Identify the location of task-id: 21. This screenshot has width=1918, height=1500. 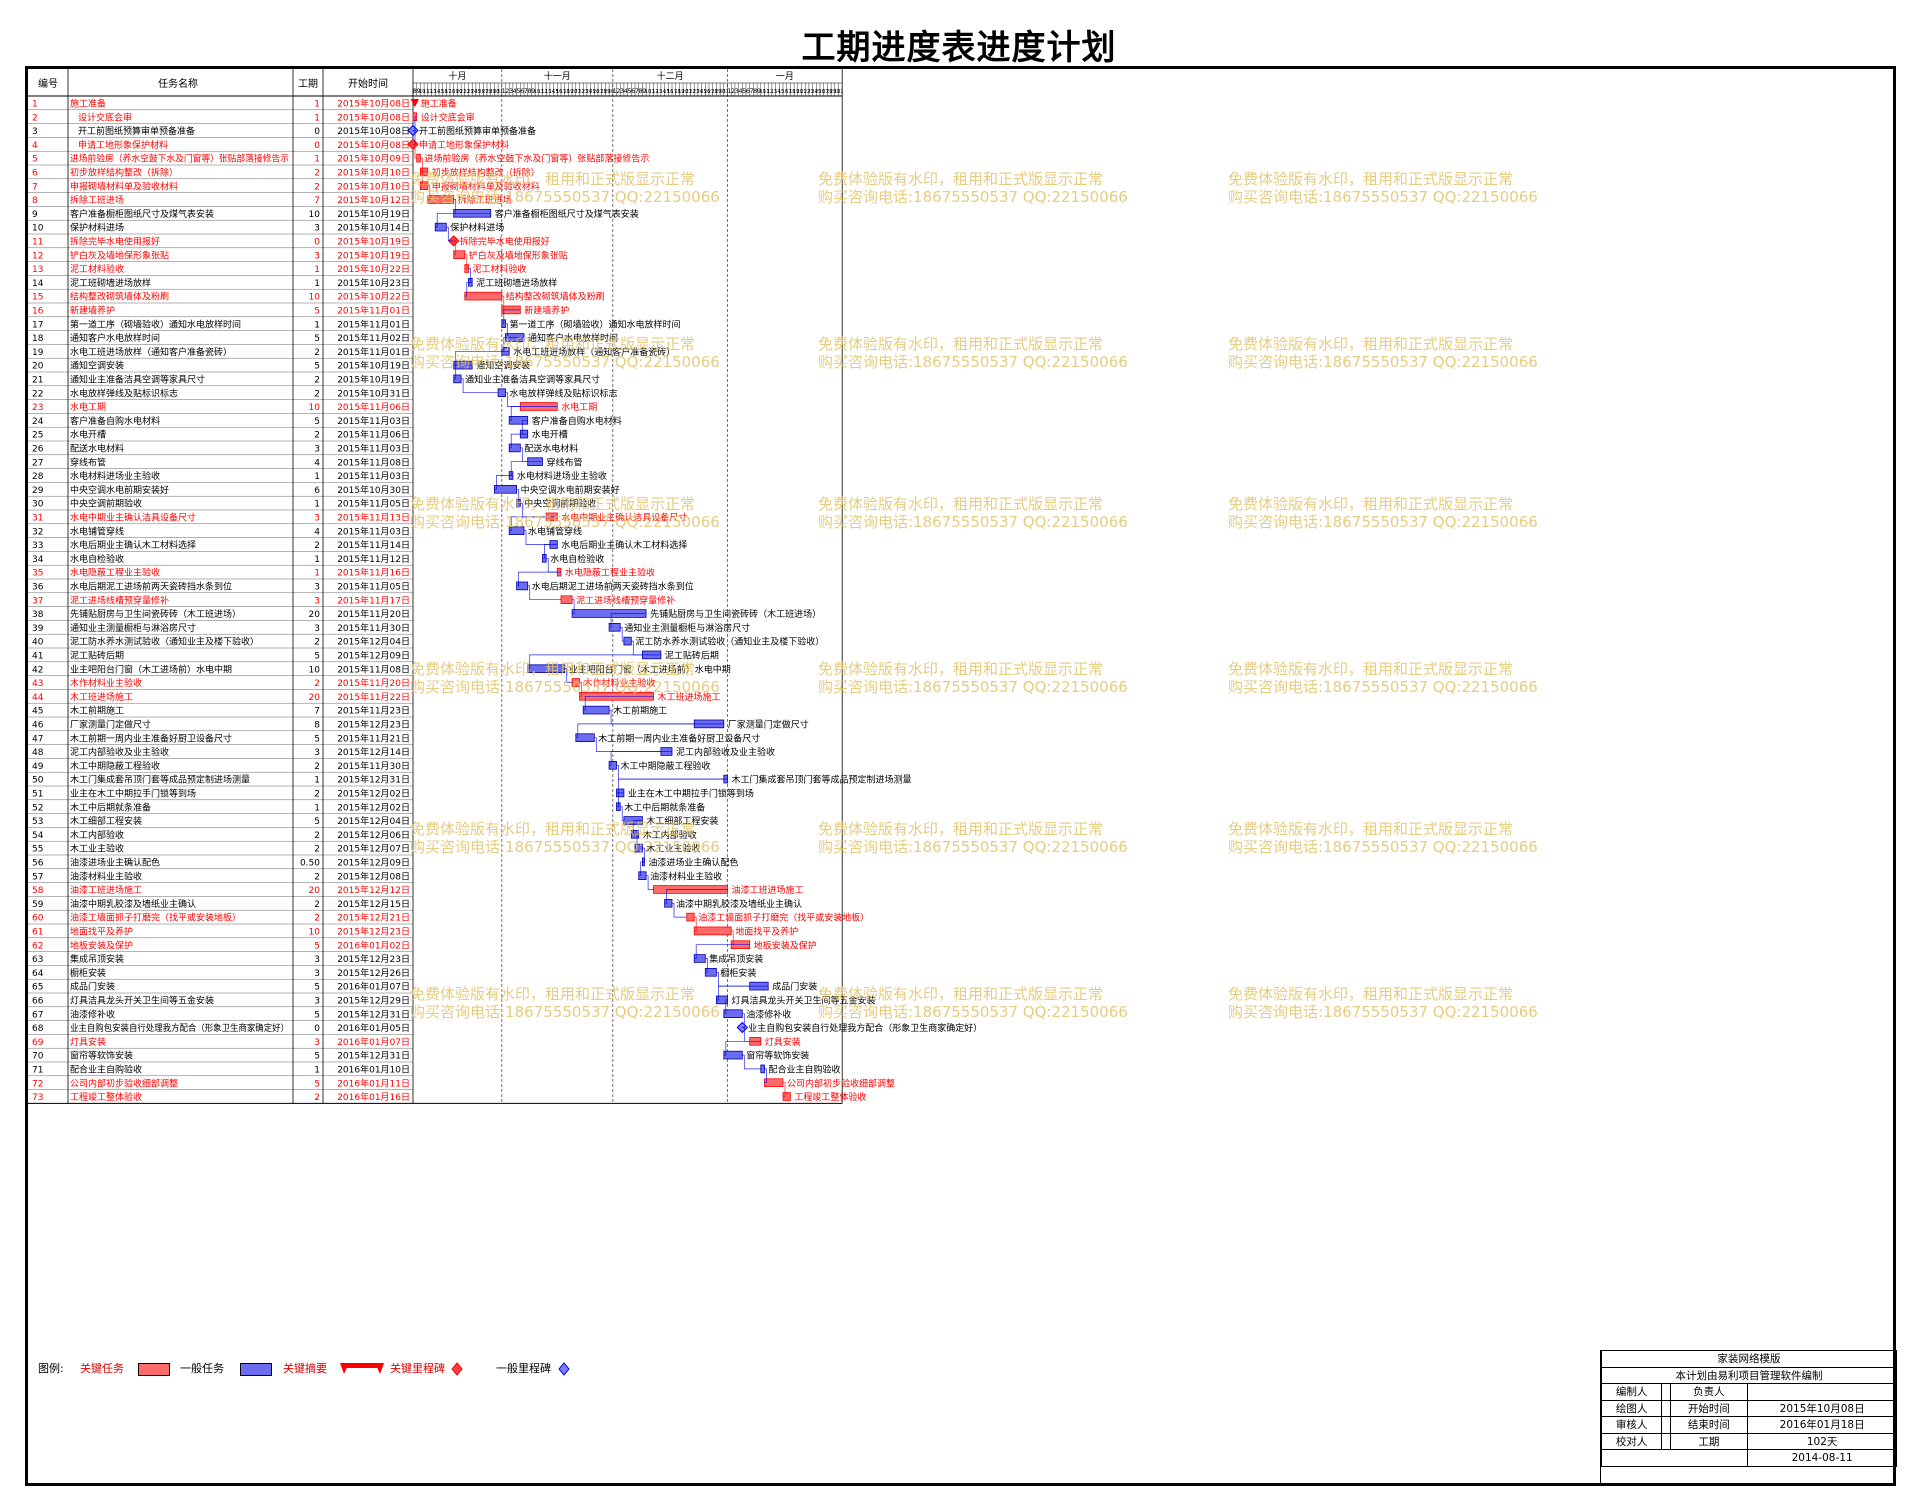
(37, 381).